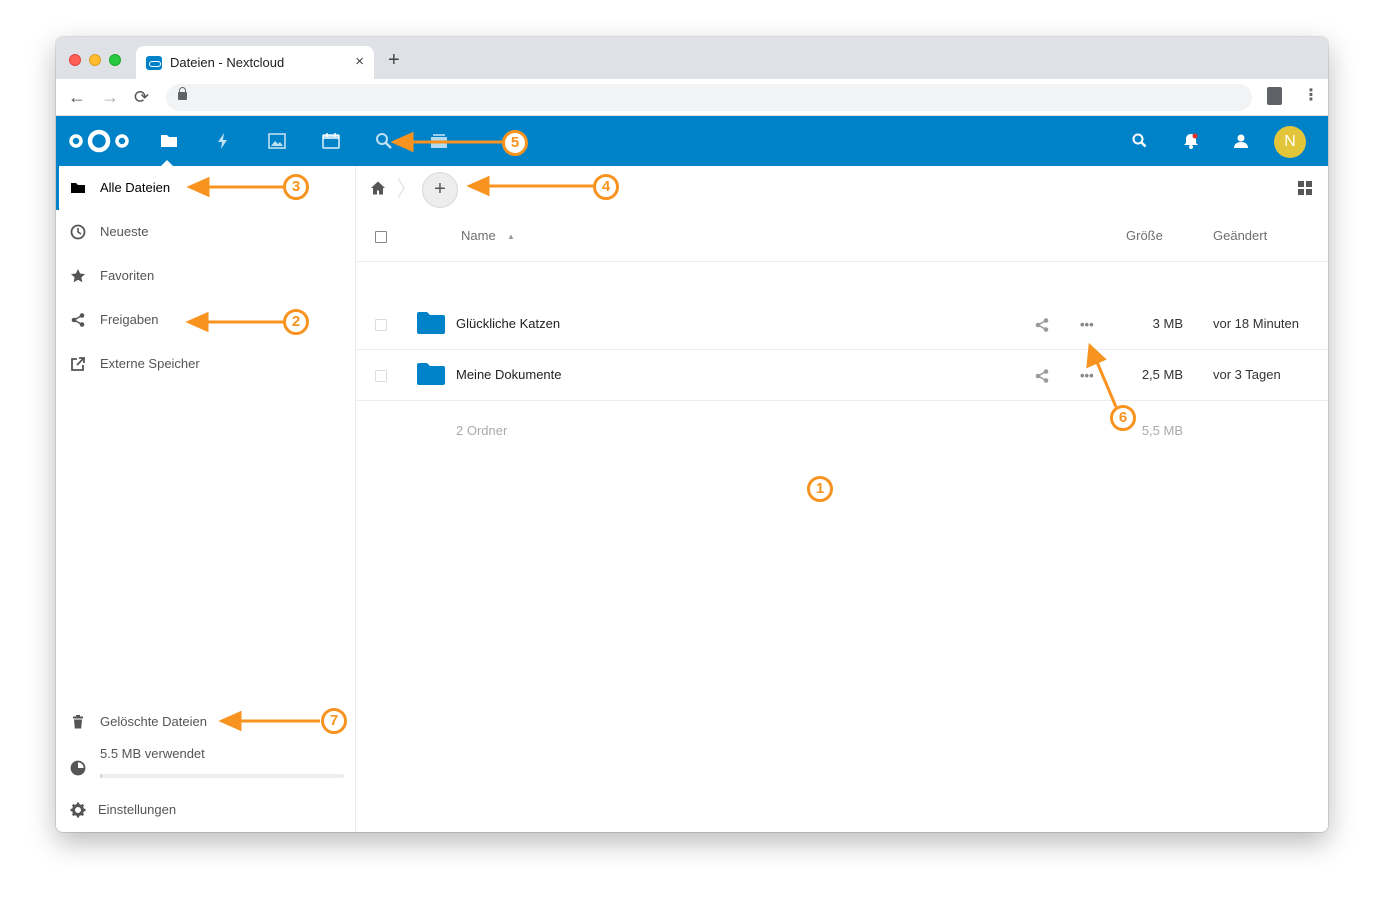 The height and width of the screenshot is (907, 1384). What do you see at coordinates (1247, 374) in the screenshot?
I see `file-modified: vor 3 Tagen` at bounding box center [1247, 374].